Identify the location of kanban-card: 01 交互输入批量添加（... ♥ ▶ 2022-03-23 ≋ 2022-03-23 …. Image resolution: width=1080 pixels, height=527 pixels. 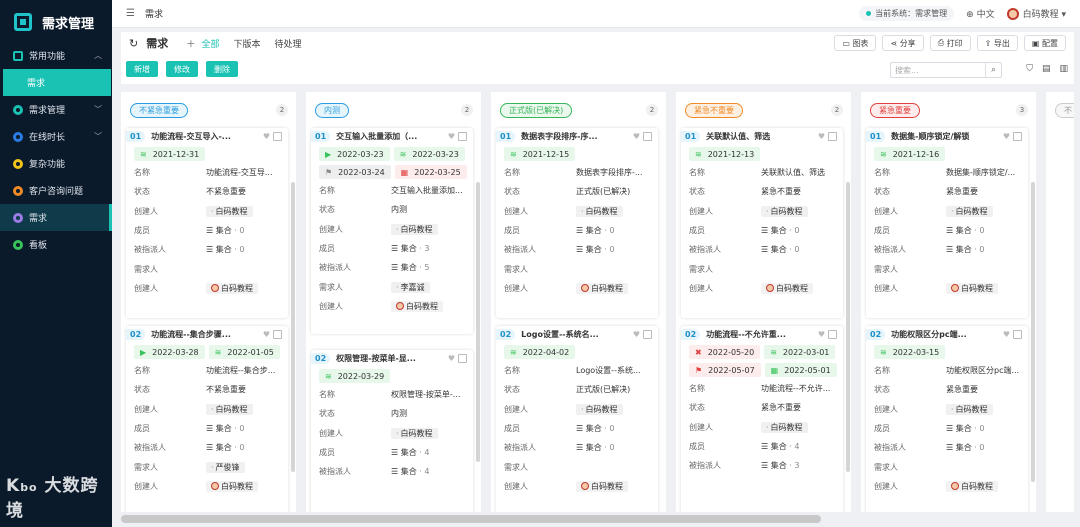
(392, 231).